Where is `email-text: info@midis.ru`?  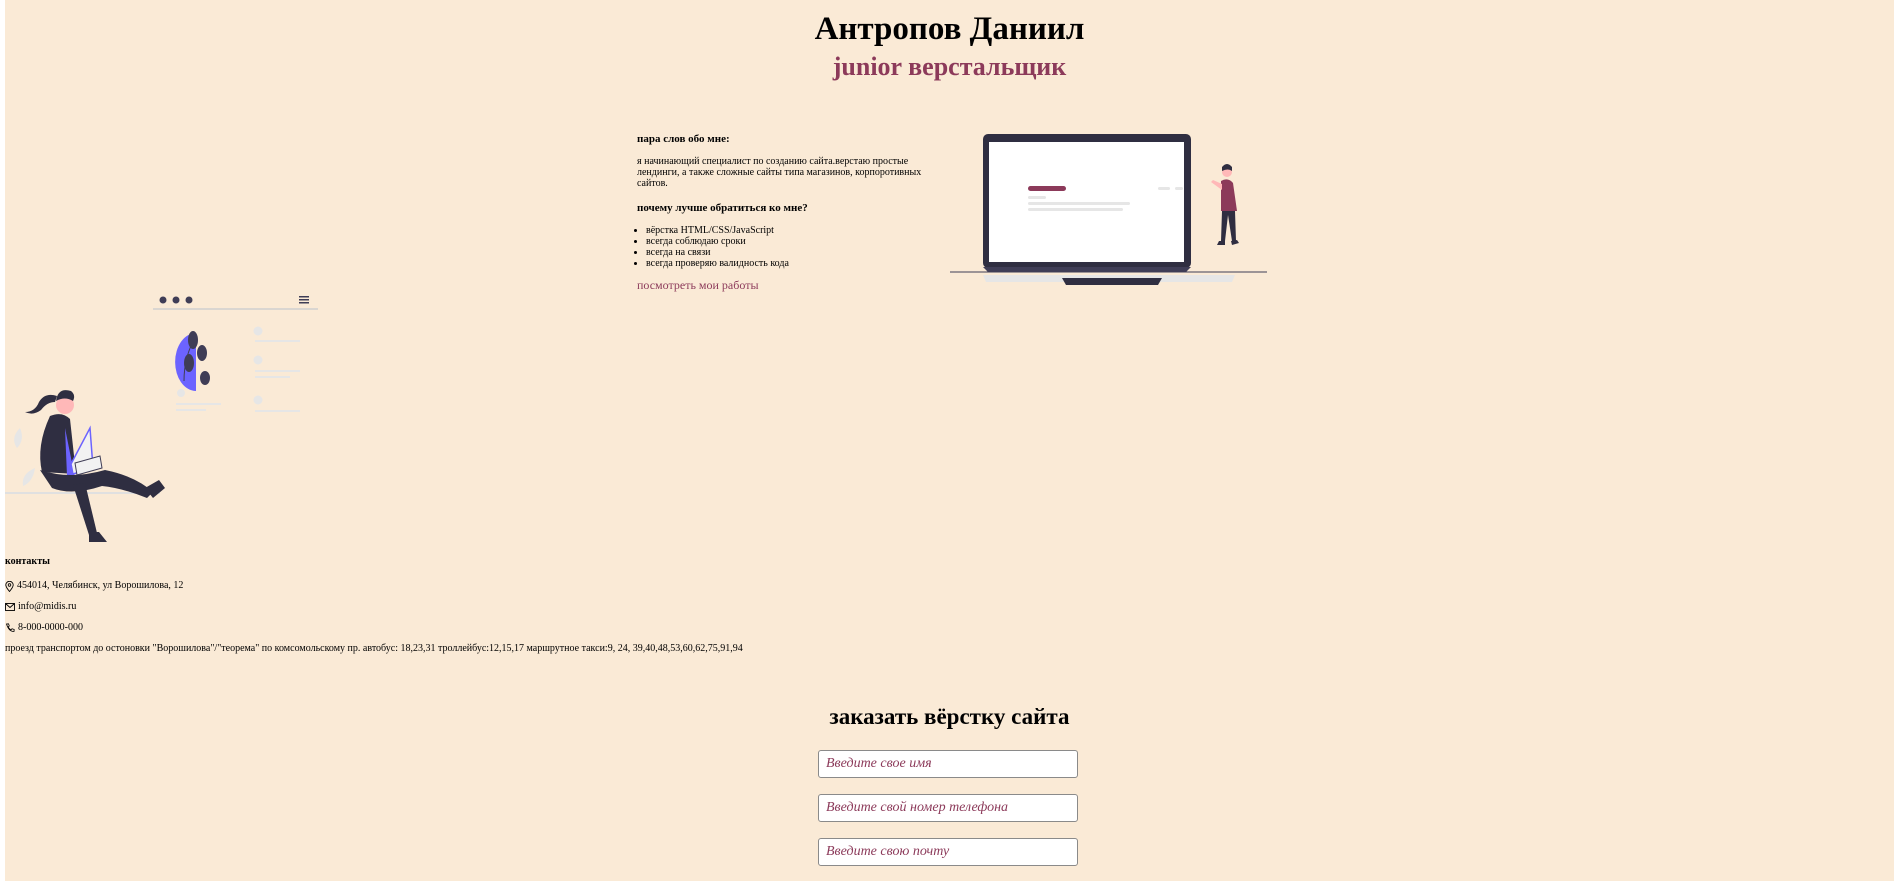 email-text: info@midis.ru is located at coordinates (47, 607).